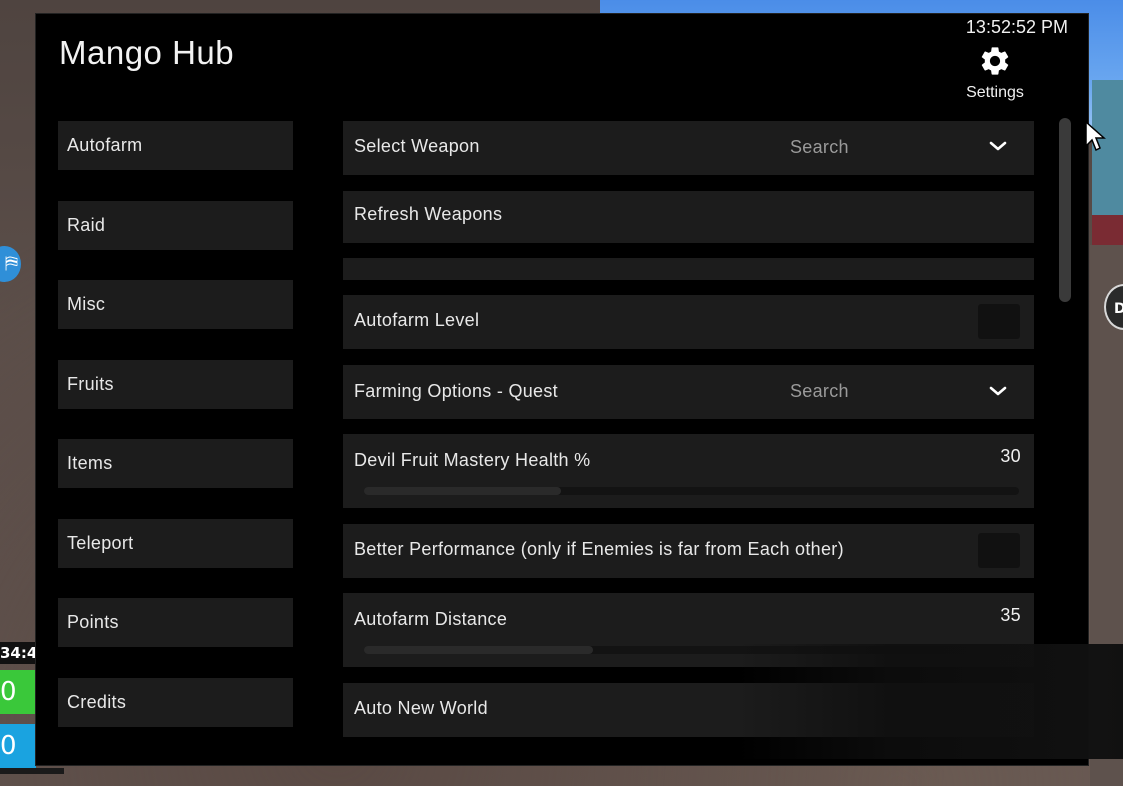 The image size is (1123, 786). What do you see at coordinates (1016, 27) in the screenshot?
I see `clock: 13:52:52 PM` at bounding box center [1016, 27].